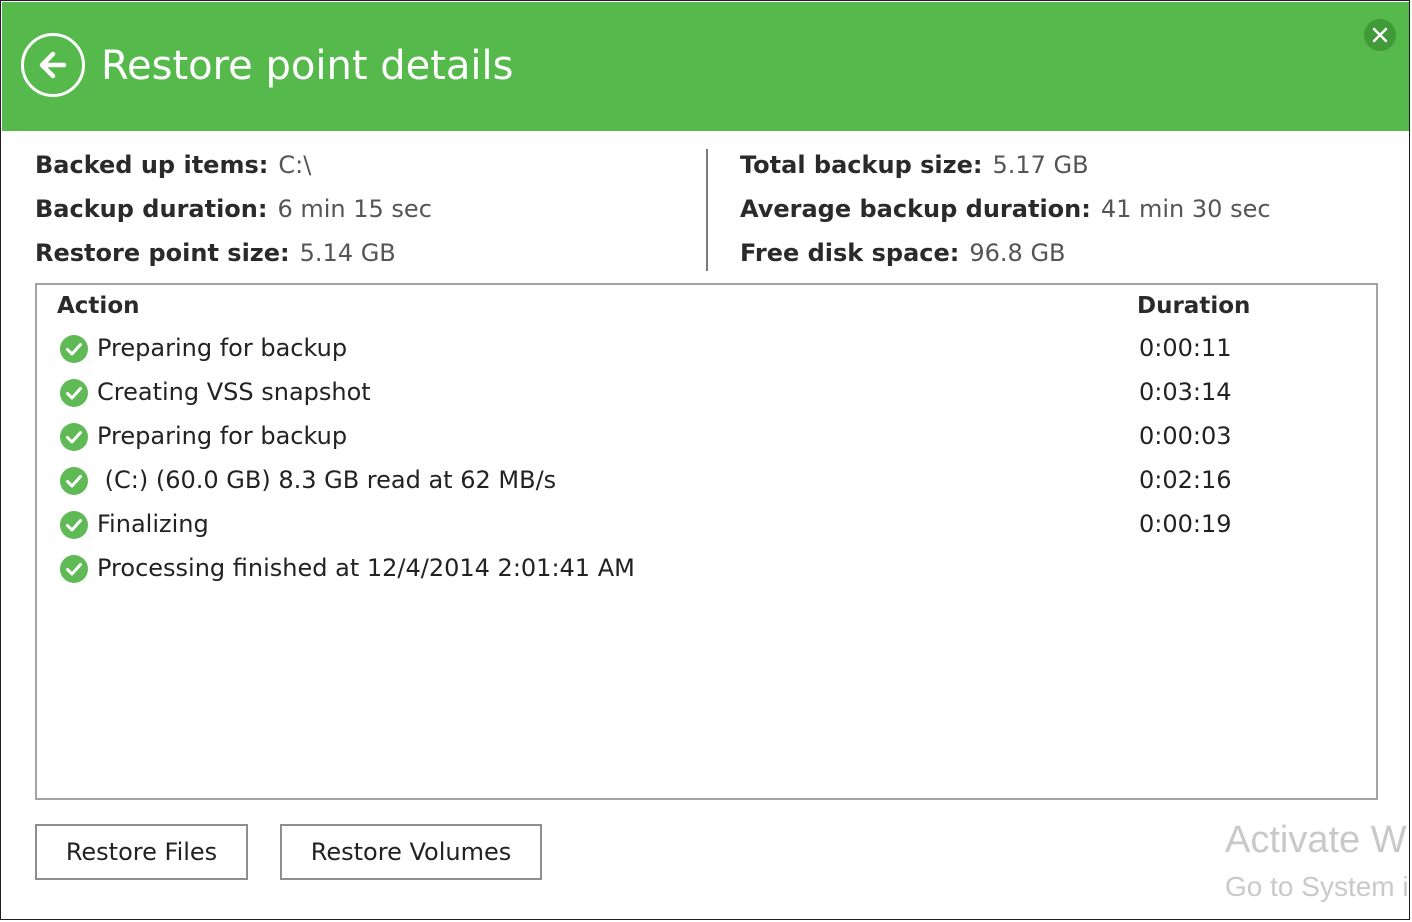 Image resolution: width=1412 pixels, height=922 pixels. Describe the element at coordinates (659, 524) in the screenshot. I see `log-row: Finalizing 0:00:19` at that location.